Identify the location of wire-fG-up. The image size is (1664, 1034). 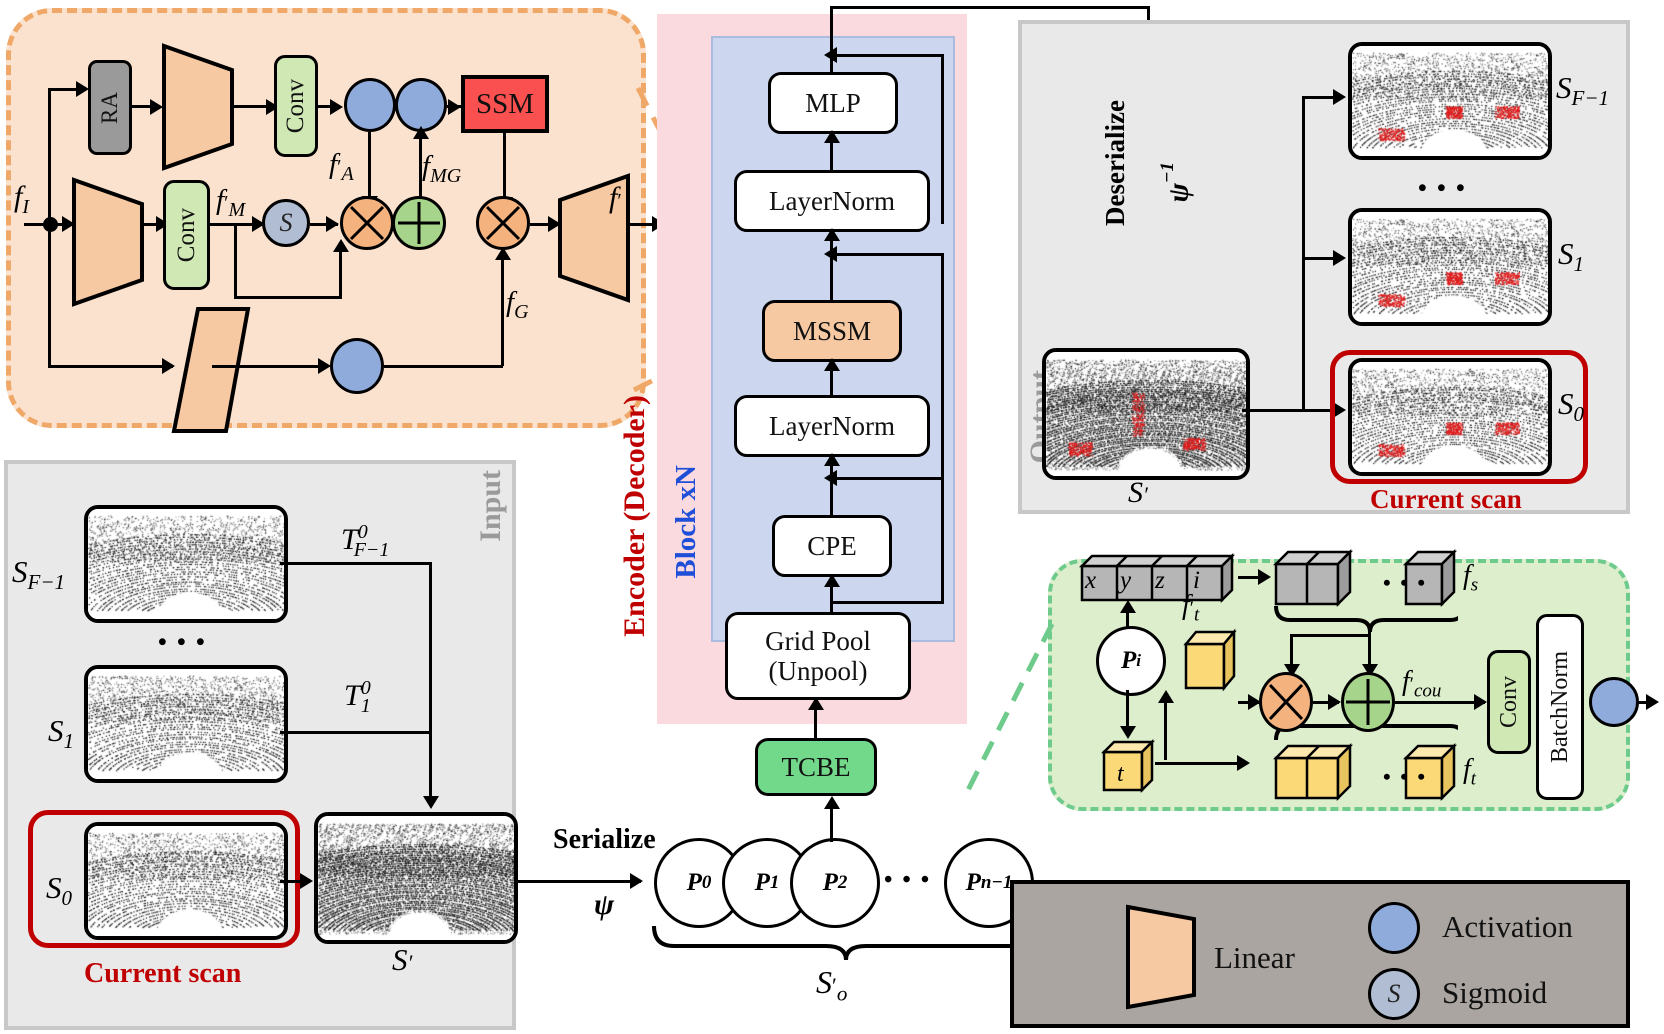
(502, 309).